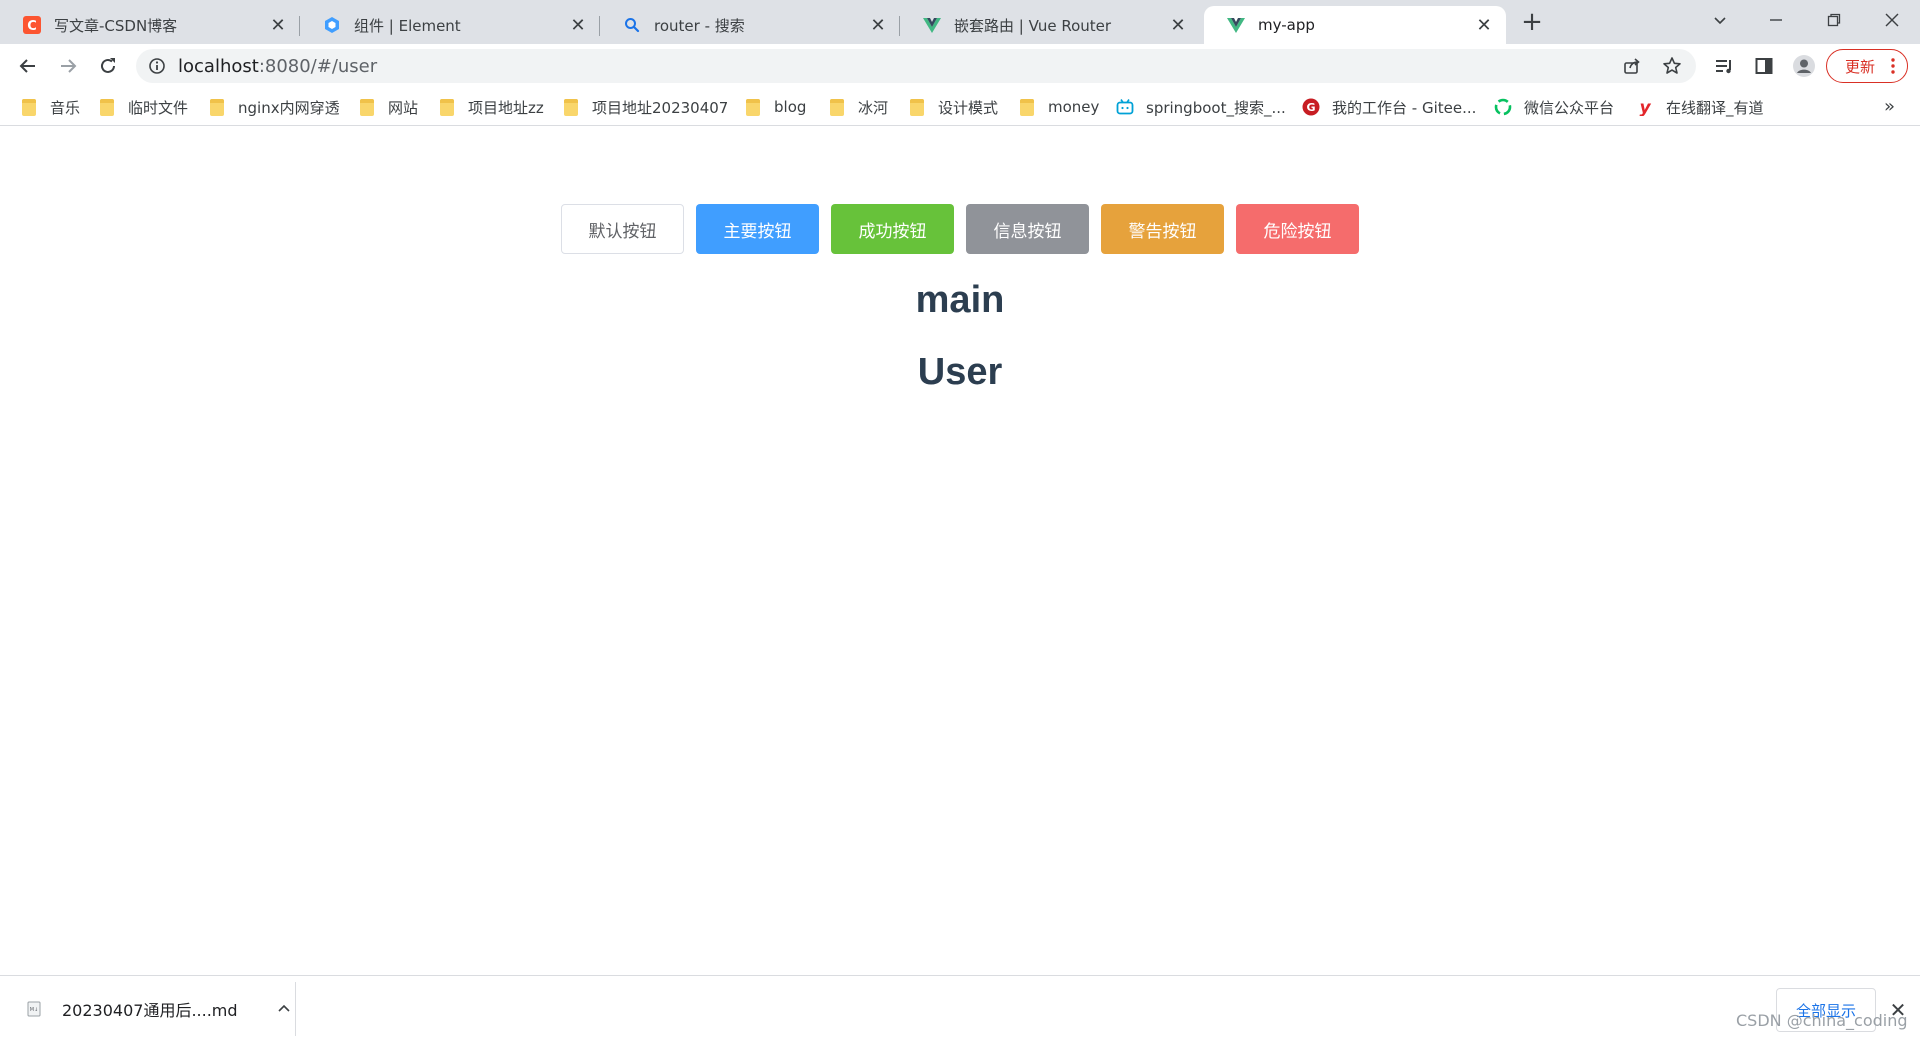 Image resolution: width=1920 pixels, height=1042 pixels. Describe the element at coordinates (1834, 20) in the screenshot. I see `restore-icon` at that location.